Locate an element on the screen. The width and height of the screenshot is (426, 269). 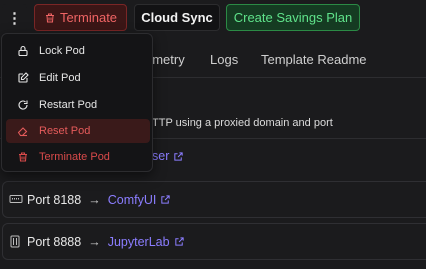
menu-item-label: Terminate Pod is located at coordinates (74, 157).